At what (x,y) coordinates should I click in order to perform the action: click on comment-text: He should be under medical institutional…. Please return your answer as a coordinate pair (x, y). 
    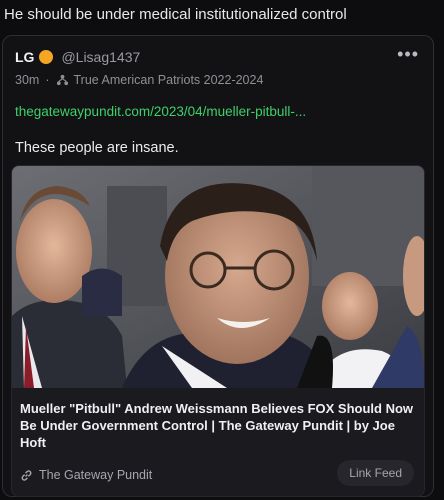
    Looking at the image, I should click on (175, 14).